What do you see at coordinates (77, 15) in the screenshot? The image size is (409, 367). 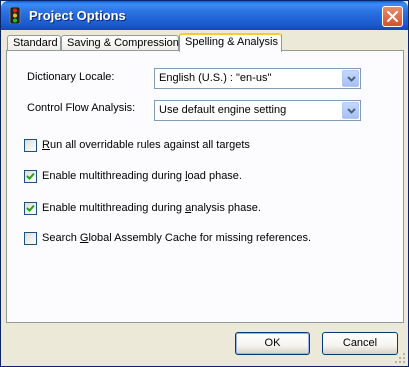 I see `window-title: Project Options` at bounding box center [77, 15].